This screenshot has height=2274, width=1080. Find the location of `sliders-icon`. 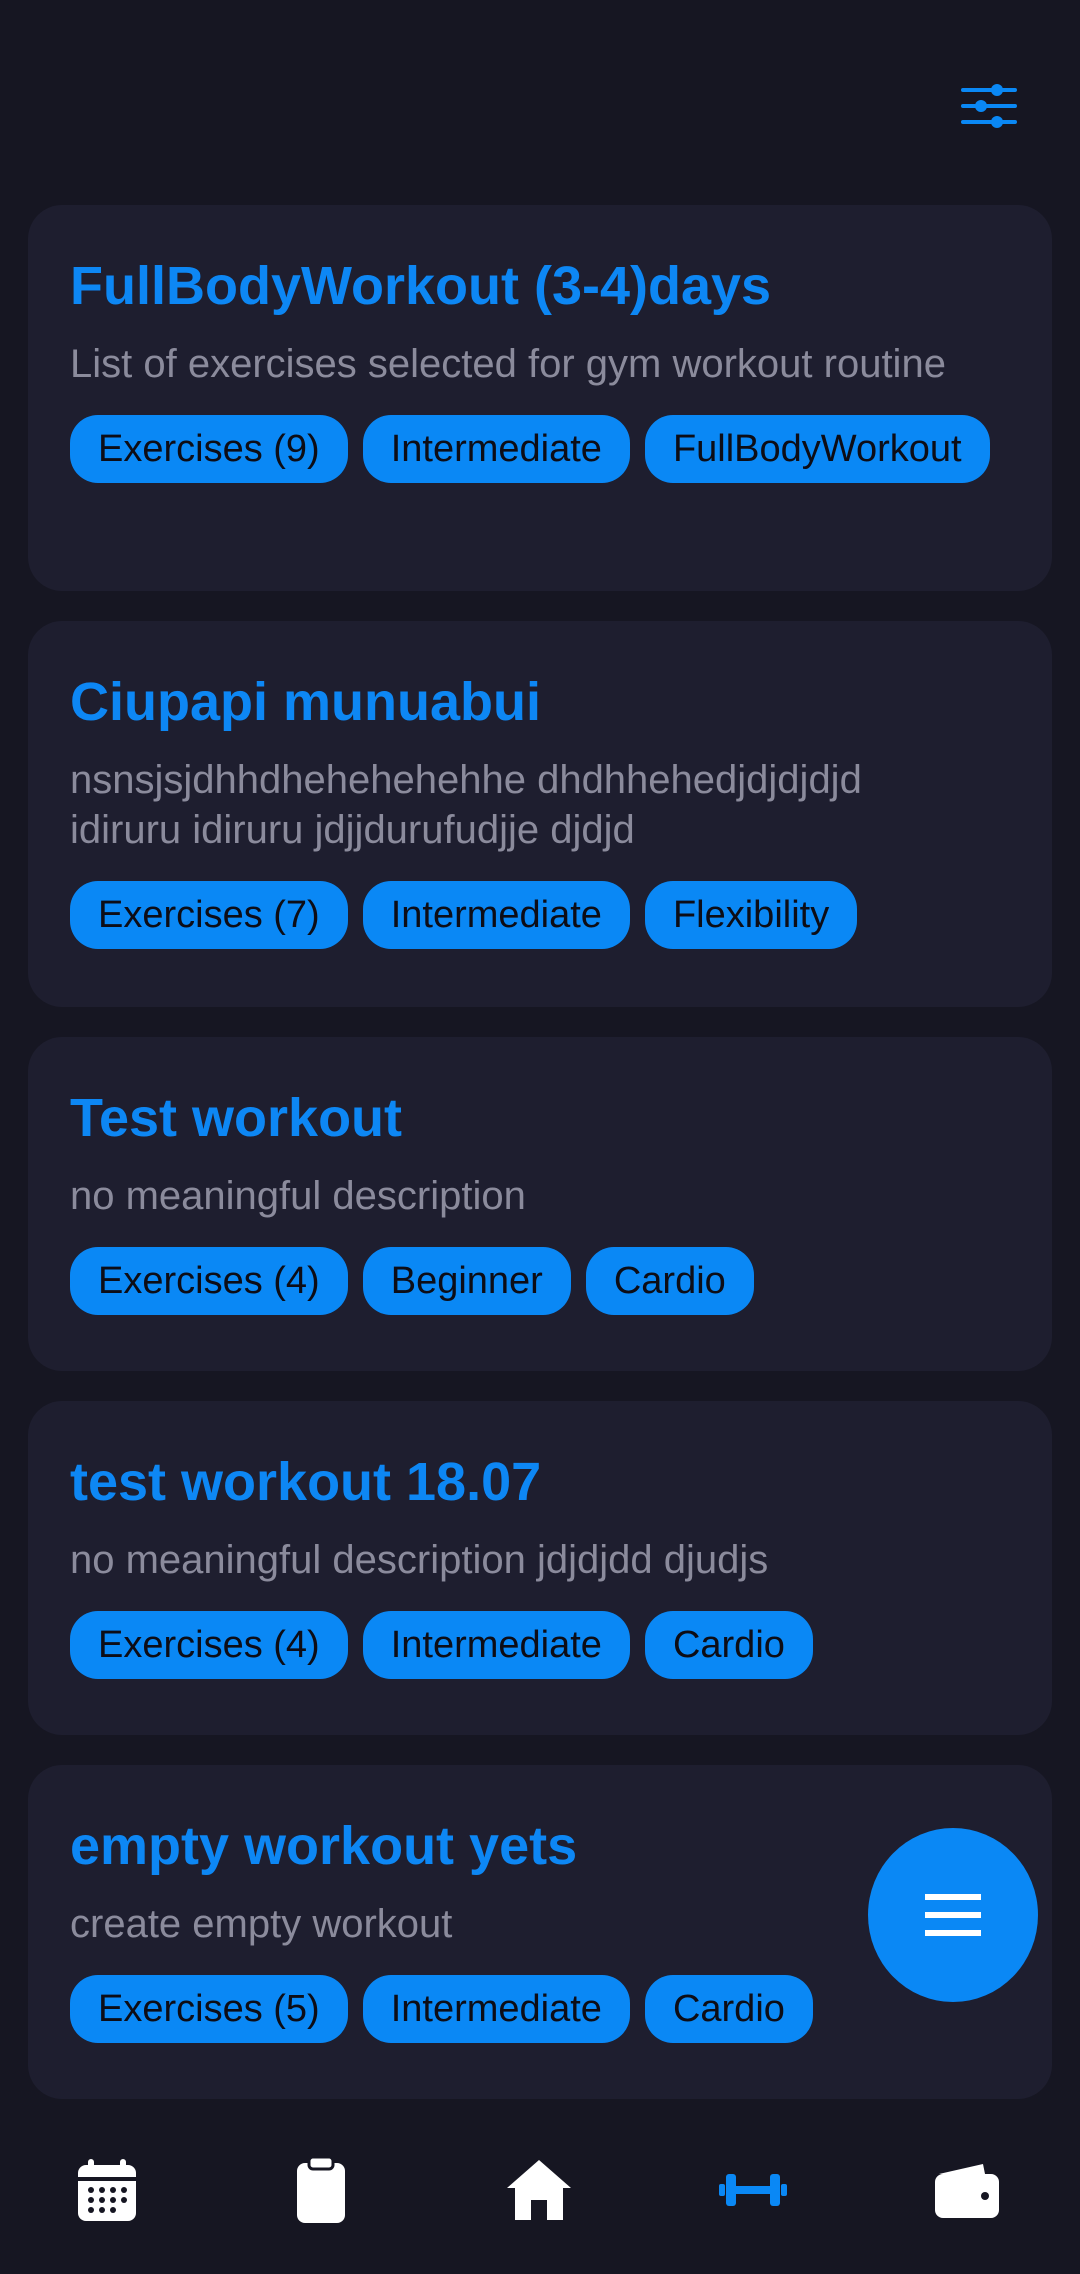

sliders-icon is located at coordinates (989, 106).